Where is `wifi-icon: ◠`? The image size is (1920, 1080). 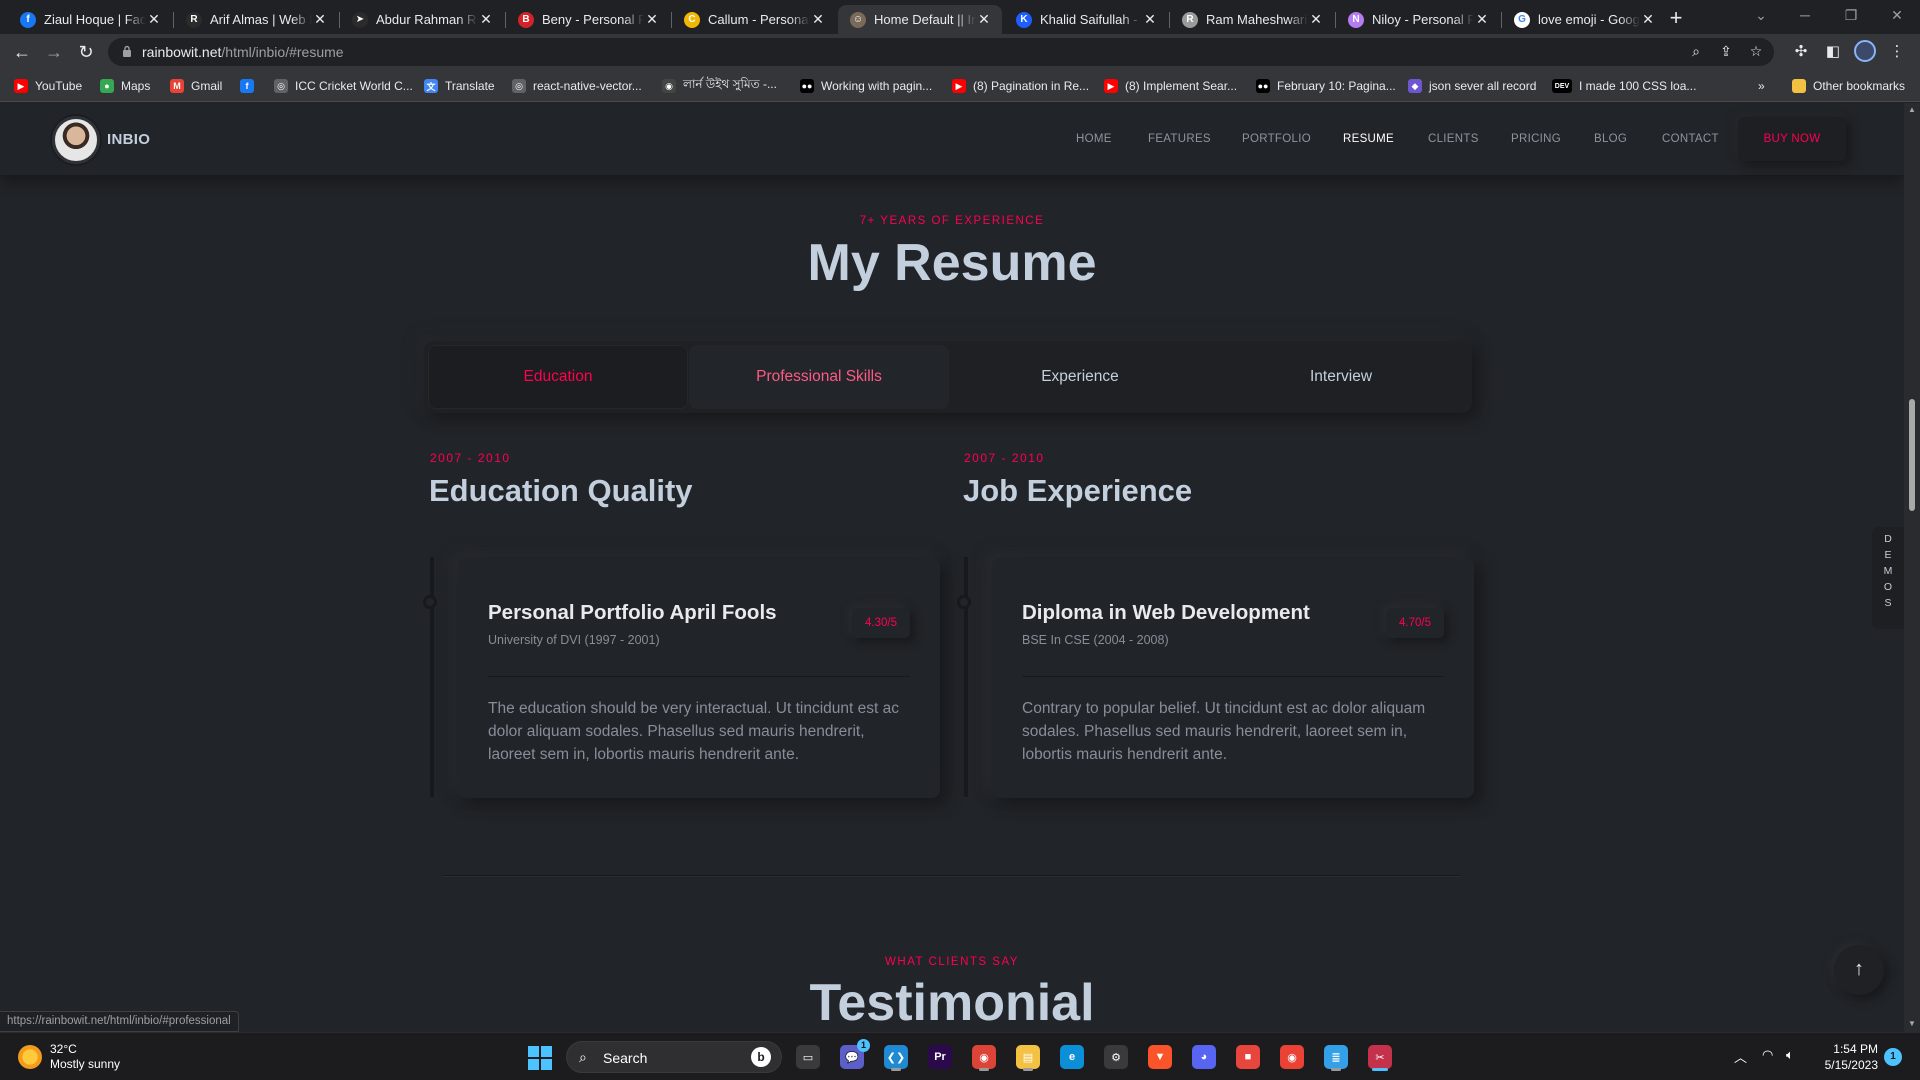 wifi-icon: ◠ is located at coordinates (1767, 1055).